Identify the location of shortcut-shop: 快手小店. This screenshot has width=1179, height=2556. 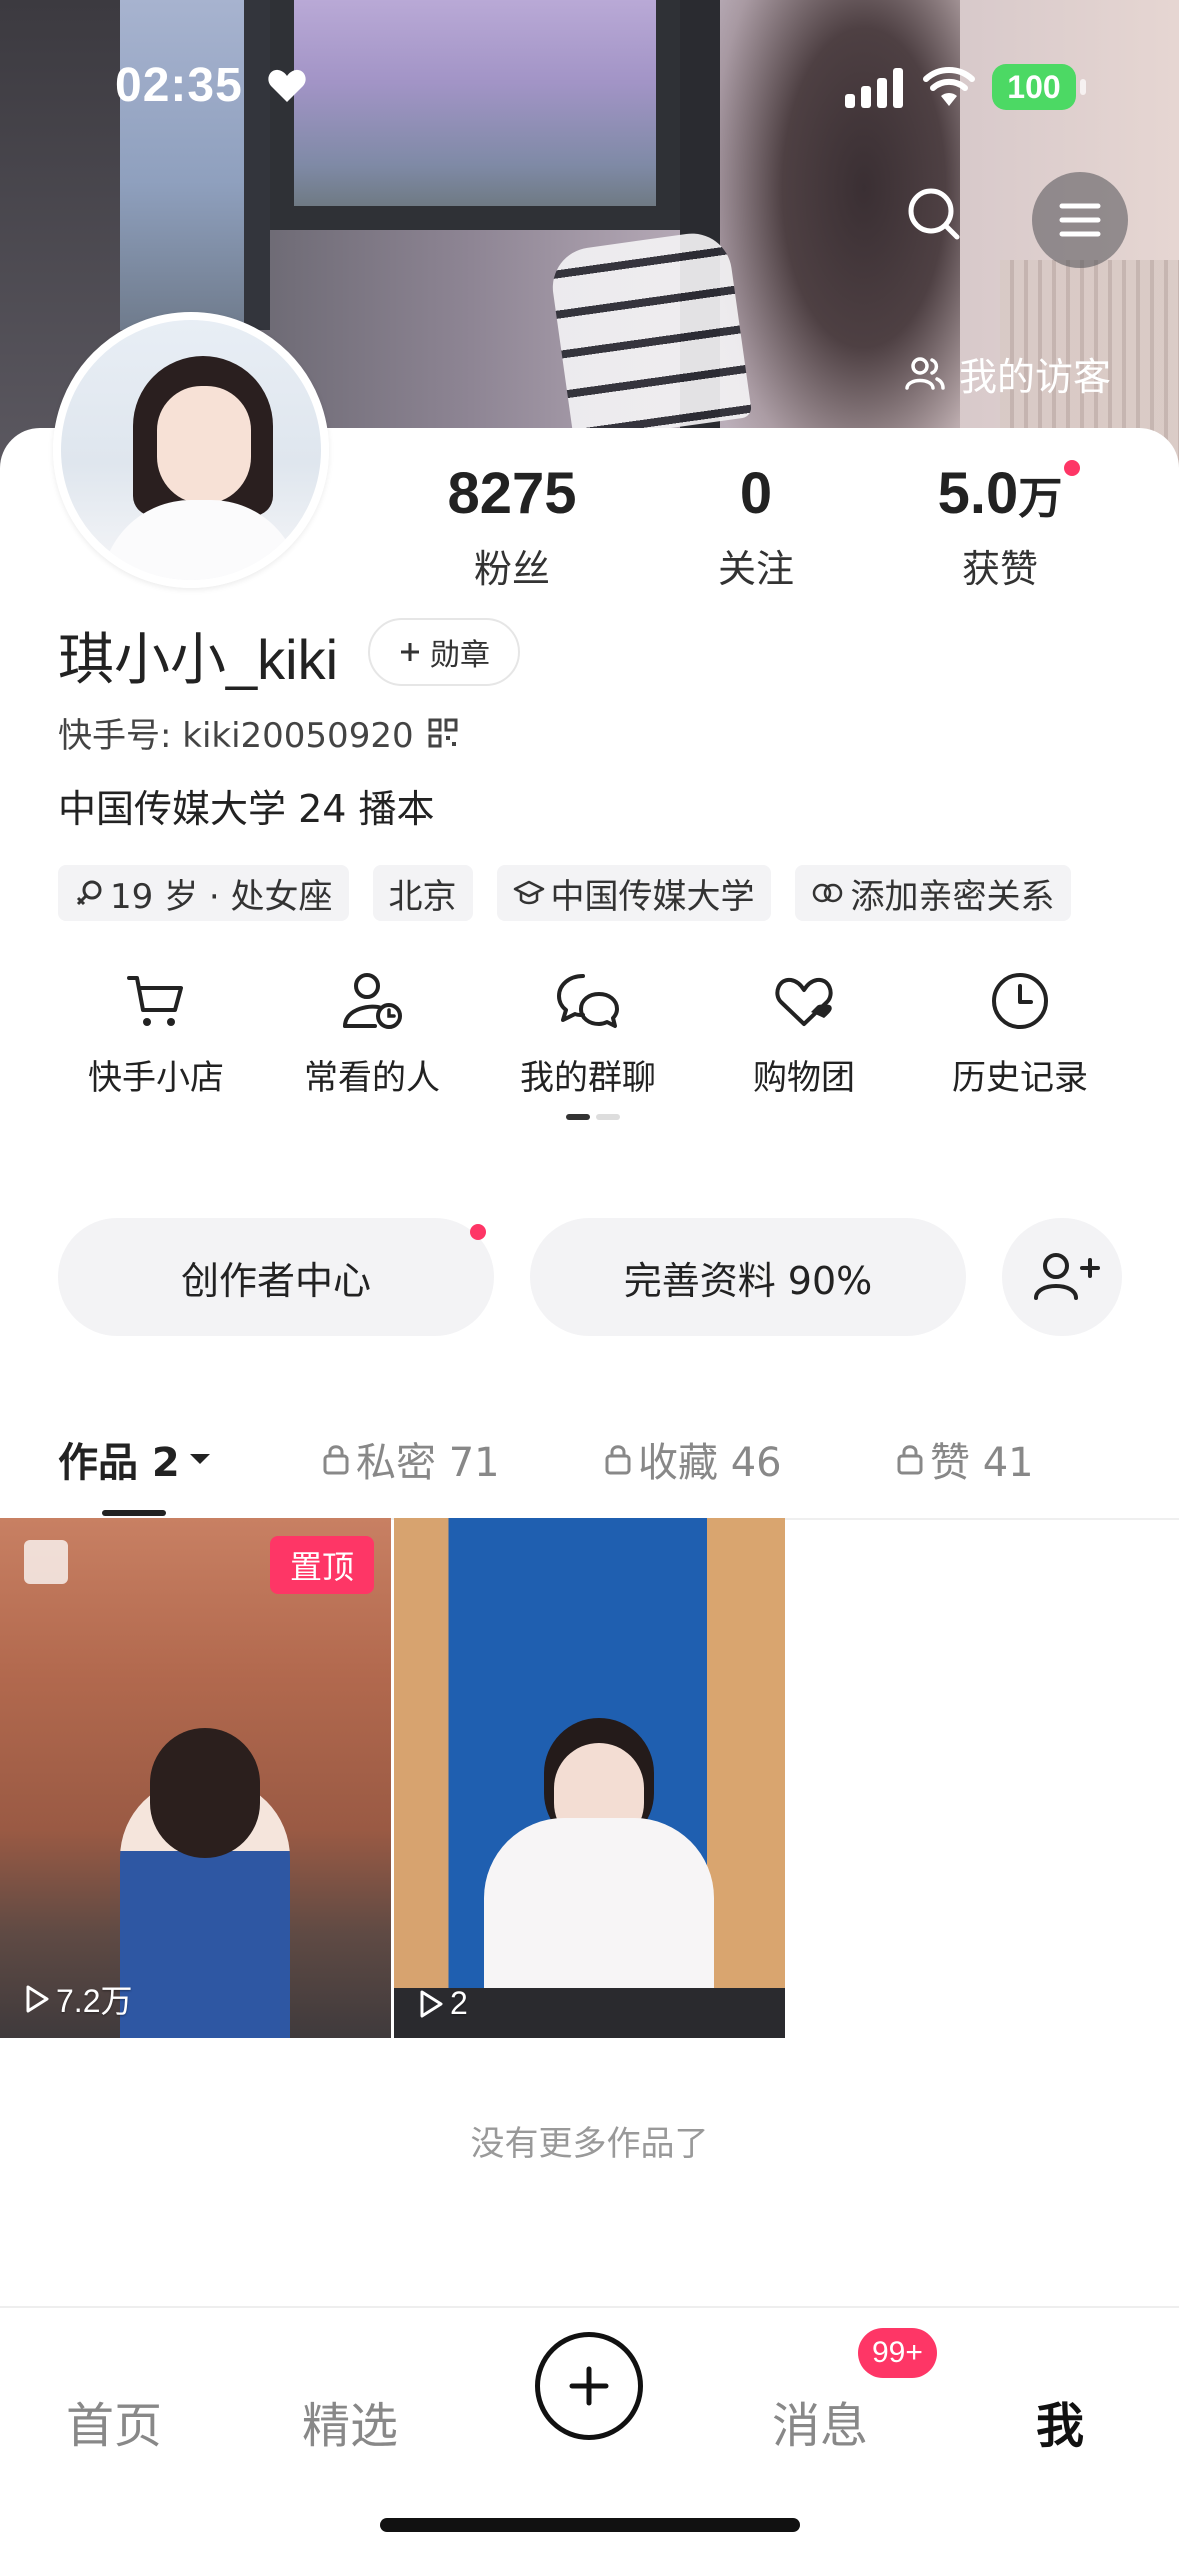
(156, 1033).